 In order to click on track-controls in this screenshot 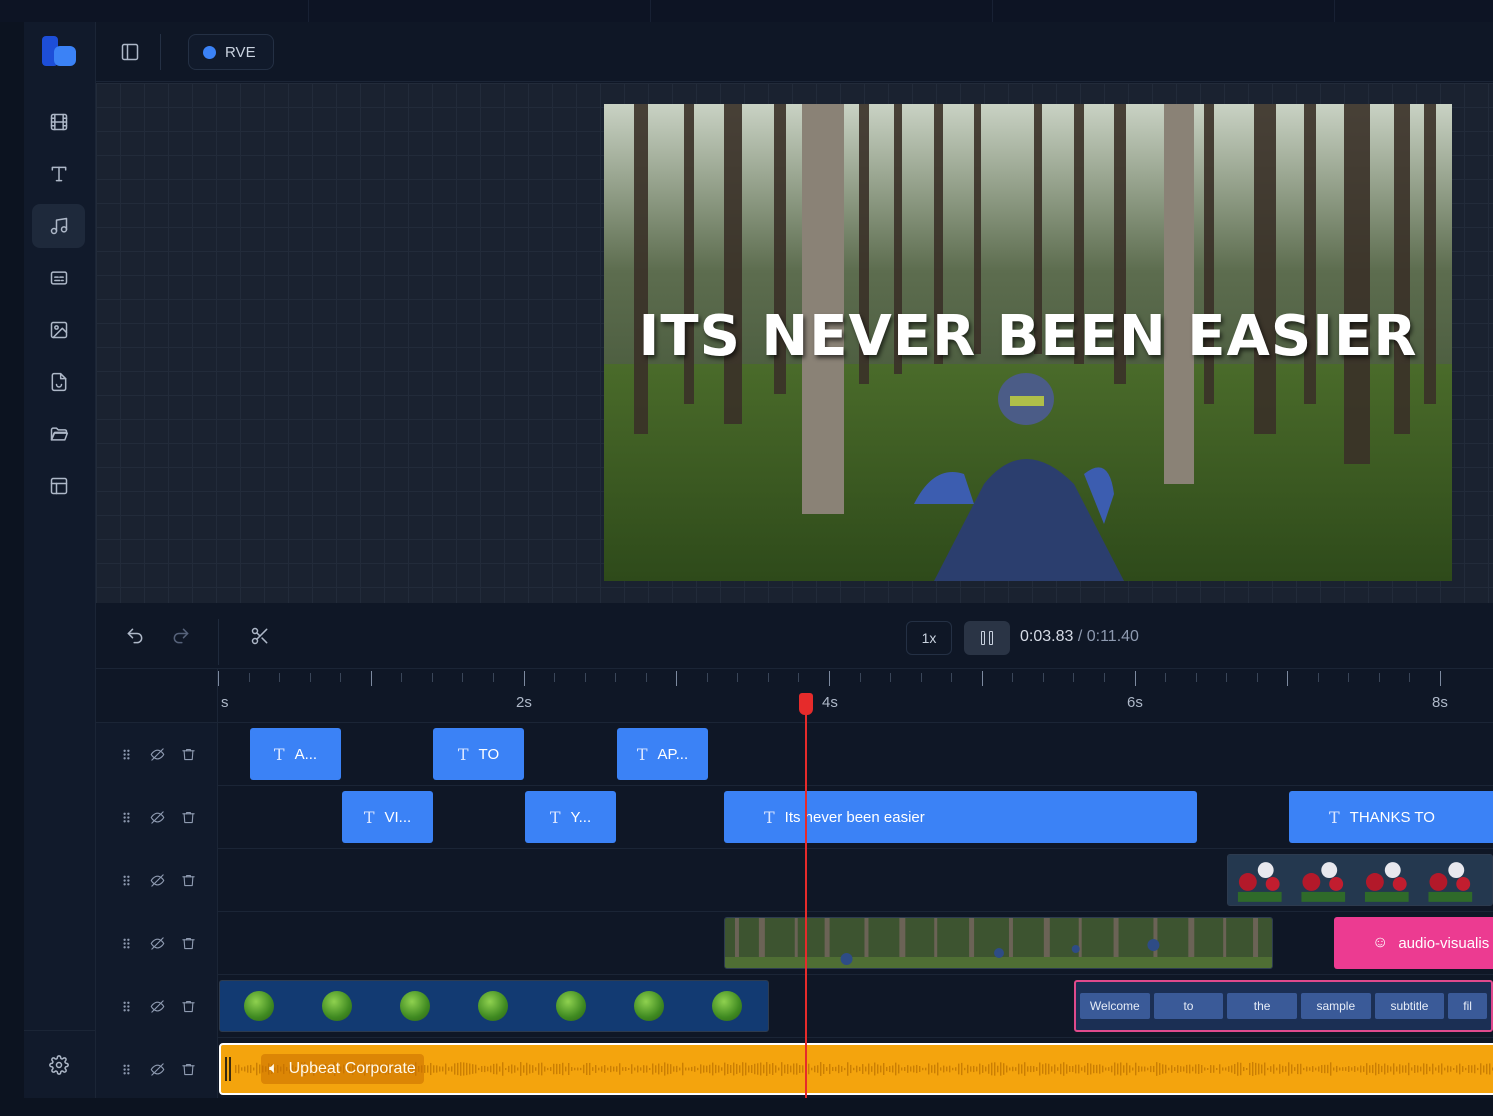, I will do `click(157, 880)`.